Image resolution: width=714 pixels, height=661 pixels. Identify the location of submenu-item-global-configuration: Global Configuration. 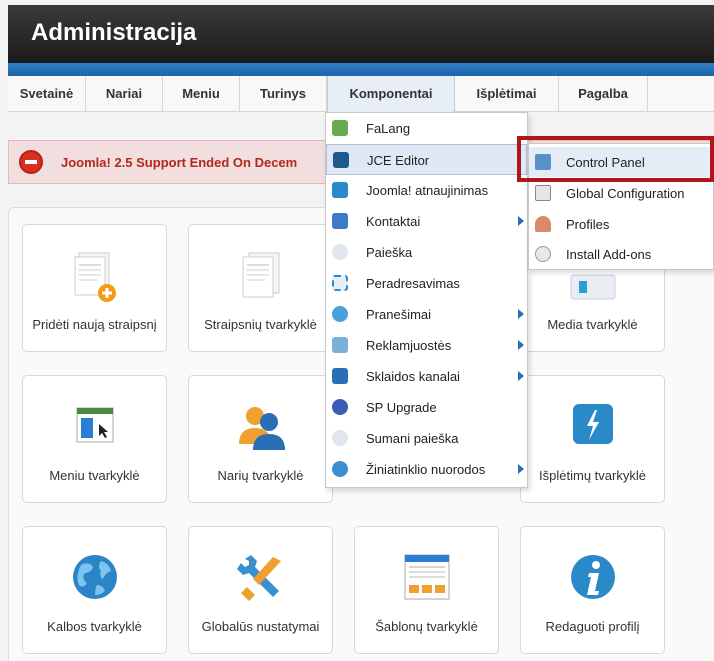
(621, 193).